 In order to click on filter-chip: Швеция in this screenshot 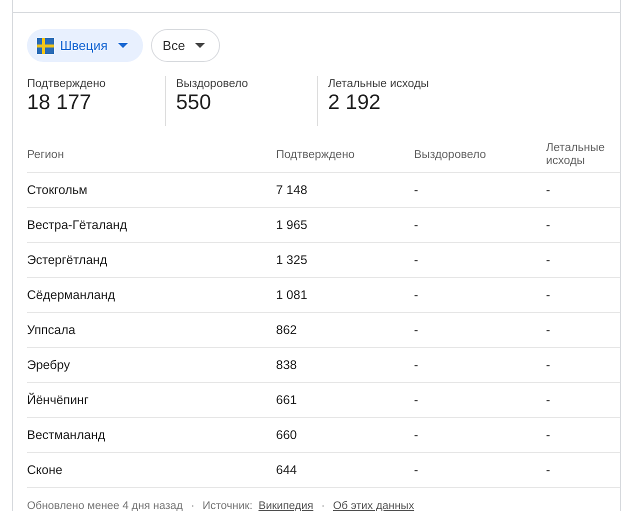, I will do `click(85, 45)`.